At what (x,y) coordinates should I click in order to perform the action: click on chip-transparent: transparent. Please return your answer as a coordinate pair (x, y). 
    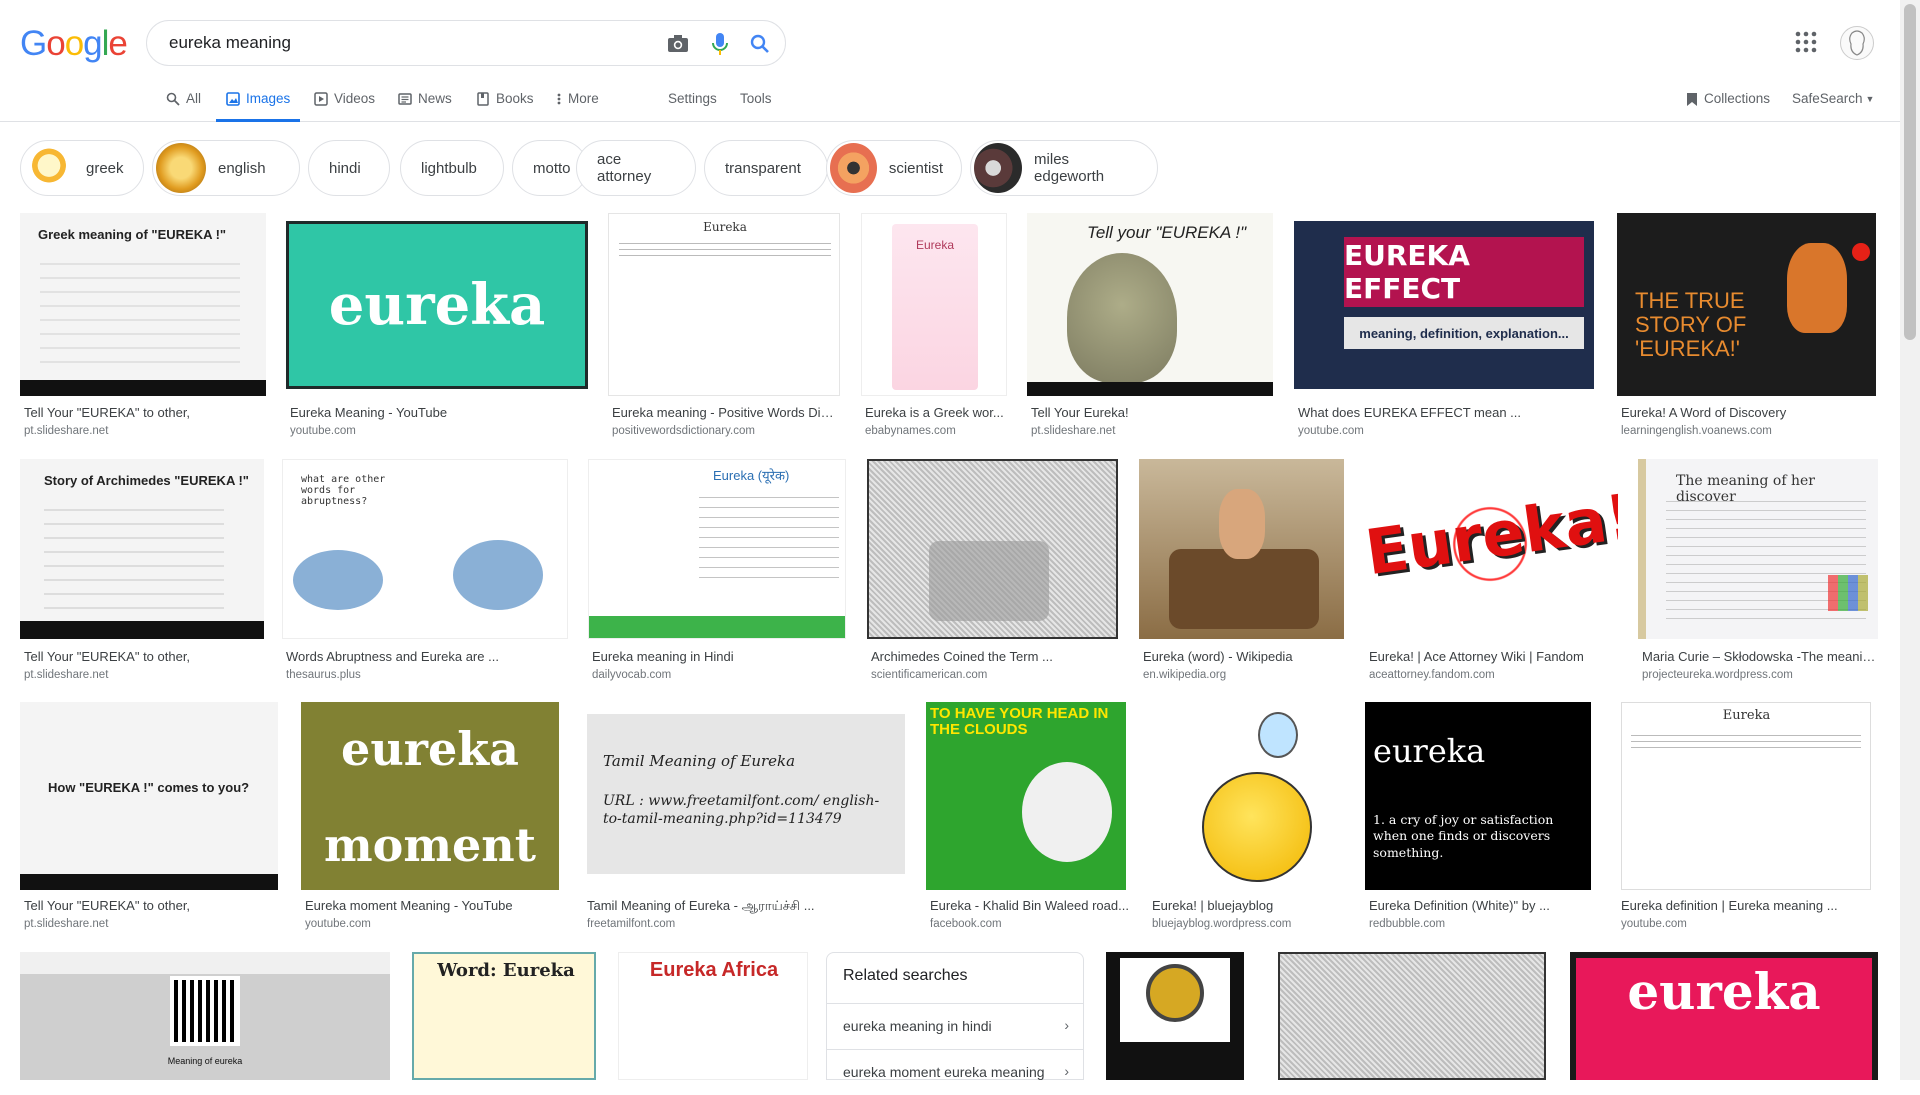
    Looking at the image, I should click on (766, 168).